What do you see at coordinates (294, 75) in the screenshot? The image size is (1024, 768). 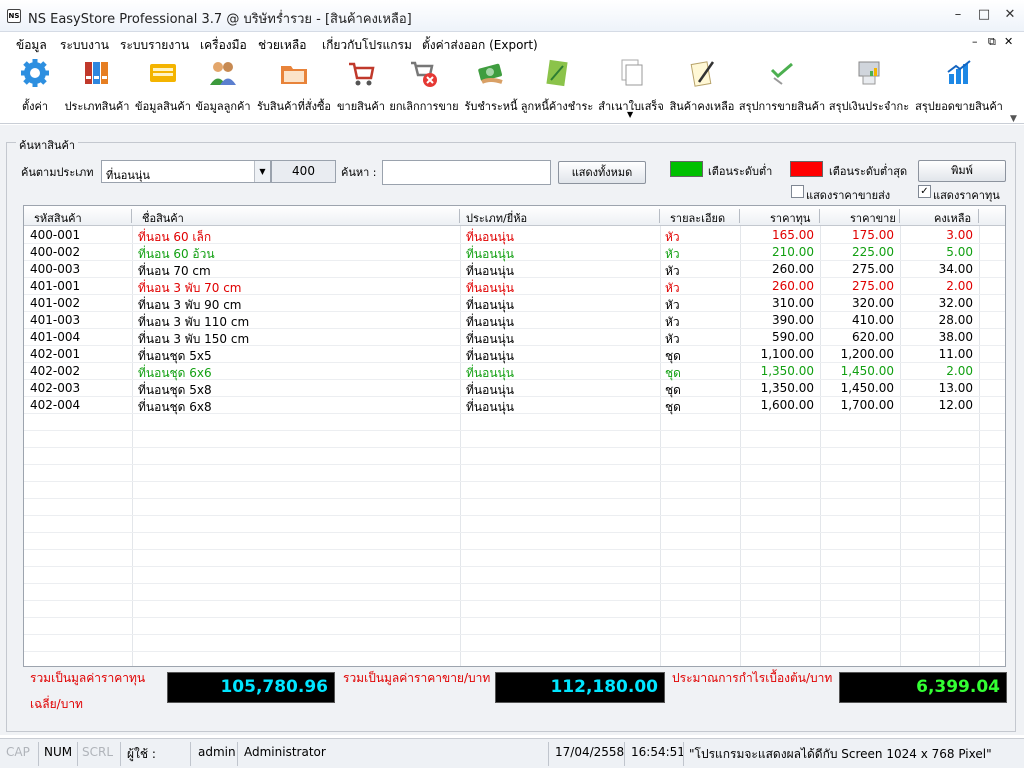 I see `folder-icon` at bounding box center [294, 75].